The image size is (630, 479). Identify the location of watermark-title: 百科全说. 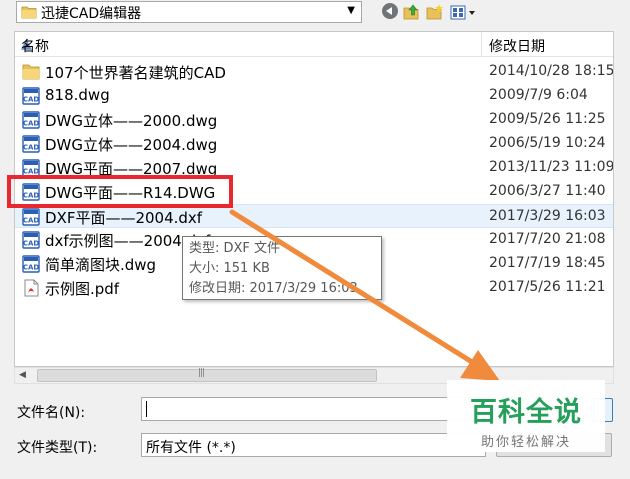
(526, 412).